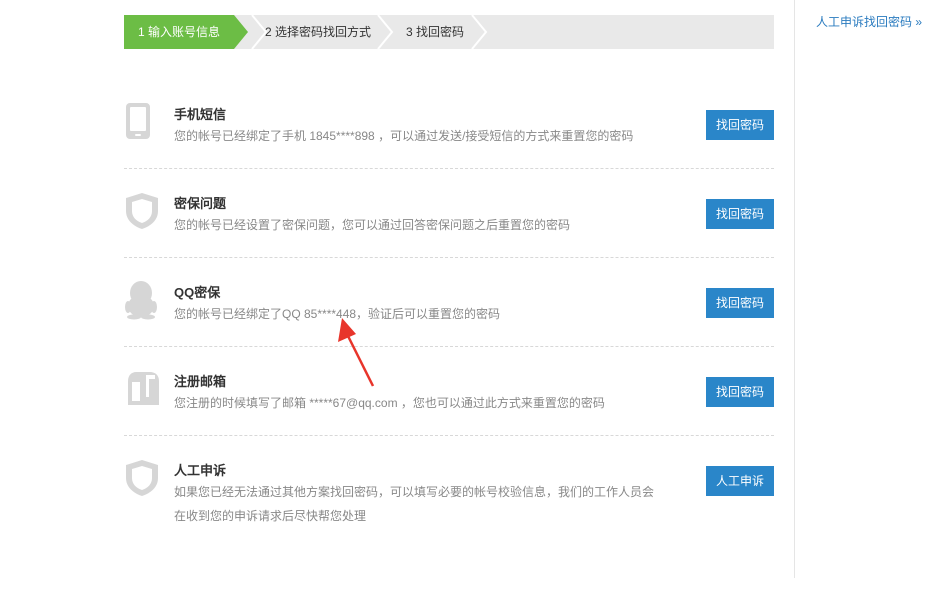  I want to click on annotation-arrow, so click(356, 352).